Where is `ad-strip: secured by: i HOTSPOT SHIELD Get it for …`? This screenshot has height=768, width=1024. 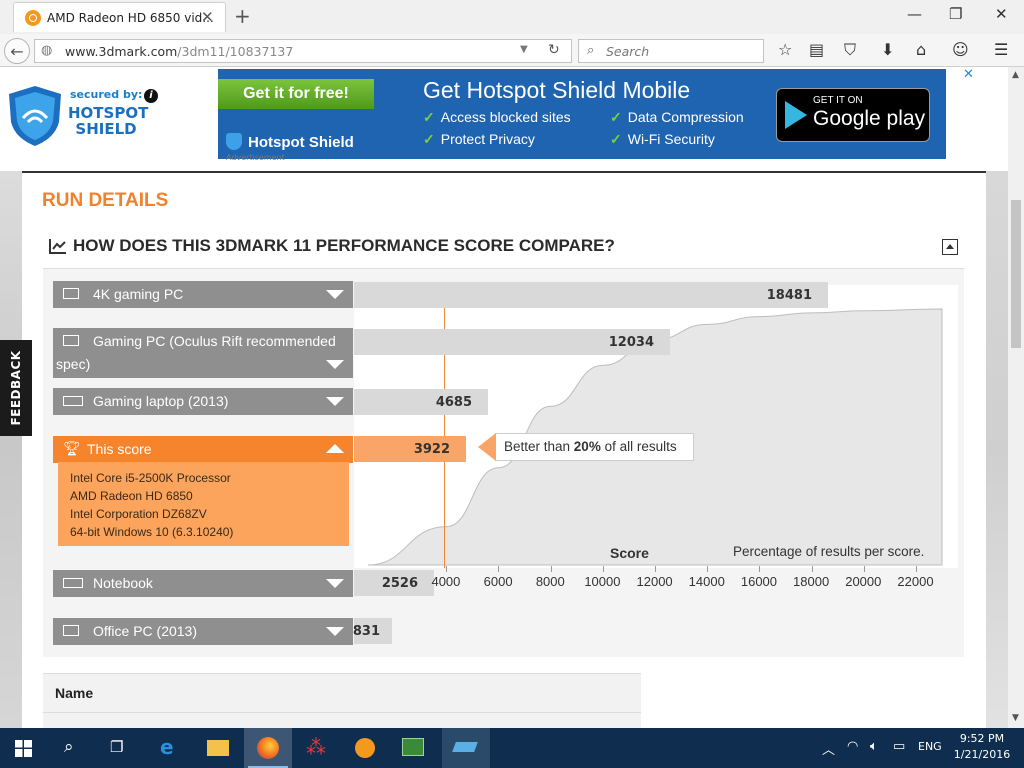 ad-strip: secured by: i HOTSPOT SHIELD Get it for … is located at coordinates (504, 119).